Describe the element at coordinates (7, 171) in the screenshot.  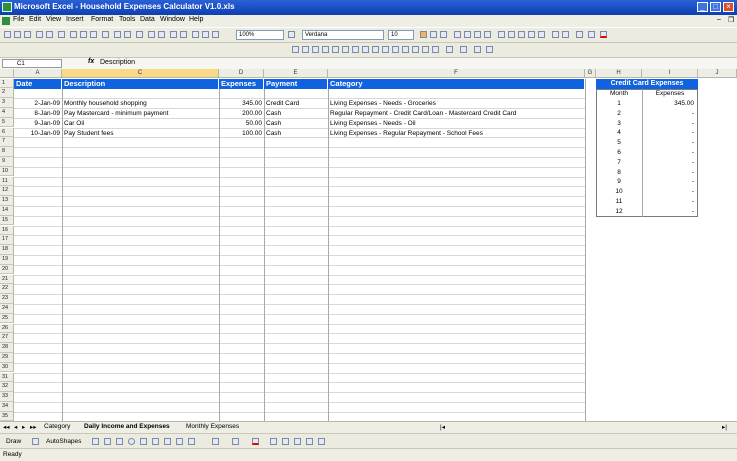
I see `row-header: 10` at that location.